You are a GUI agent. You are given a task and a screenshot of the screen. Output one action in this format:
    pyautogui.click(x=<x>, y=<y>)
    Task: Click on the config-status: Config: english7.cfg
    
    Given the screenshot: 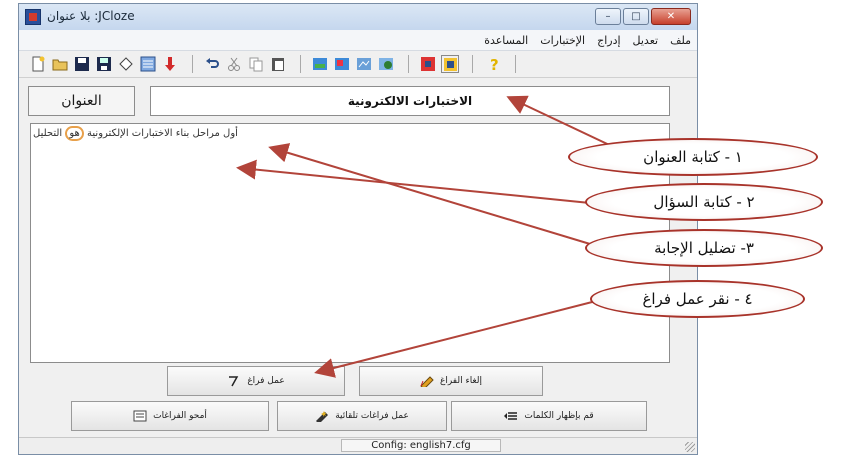 What is the action you would take?
    pyautogui.click(x=421, y=445)
    